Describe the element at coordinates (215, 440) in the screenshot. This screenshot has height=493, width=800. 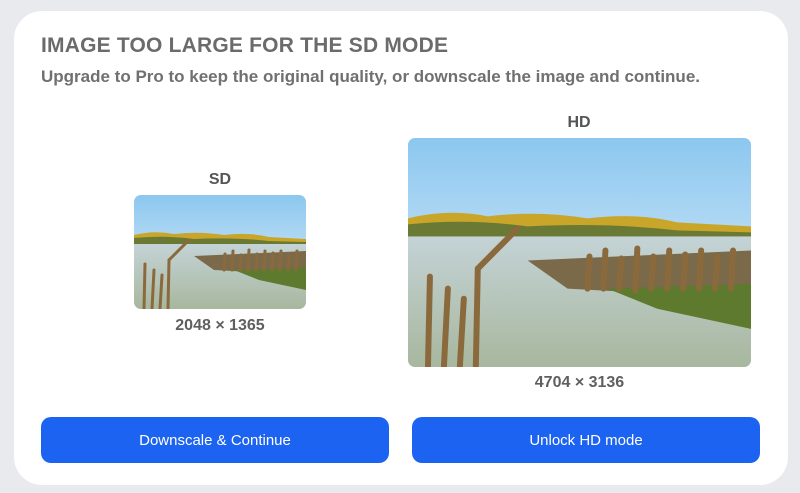
I see `downscale-continue-button: Downscale & Continue` at that location.